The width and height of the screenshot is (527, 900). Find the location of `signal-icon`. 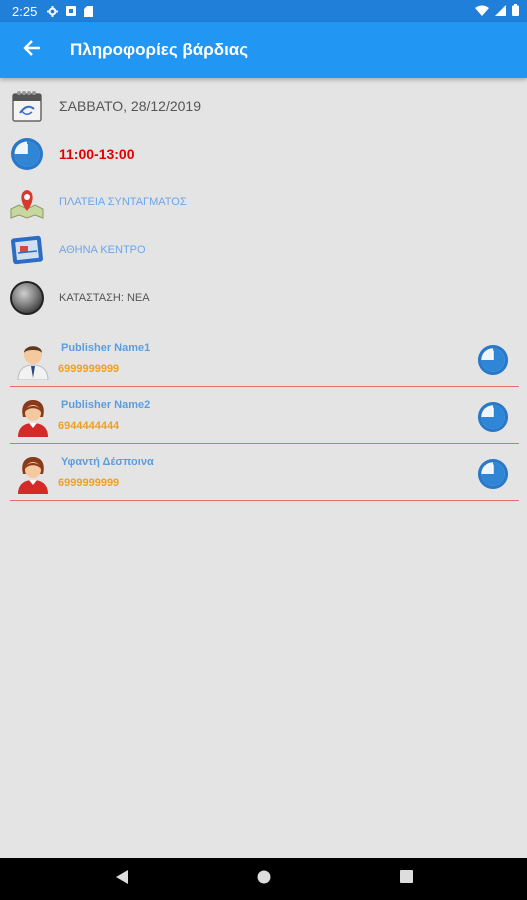

signal-icon is located at coordinates (500, 11).